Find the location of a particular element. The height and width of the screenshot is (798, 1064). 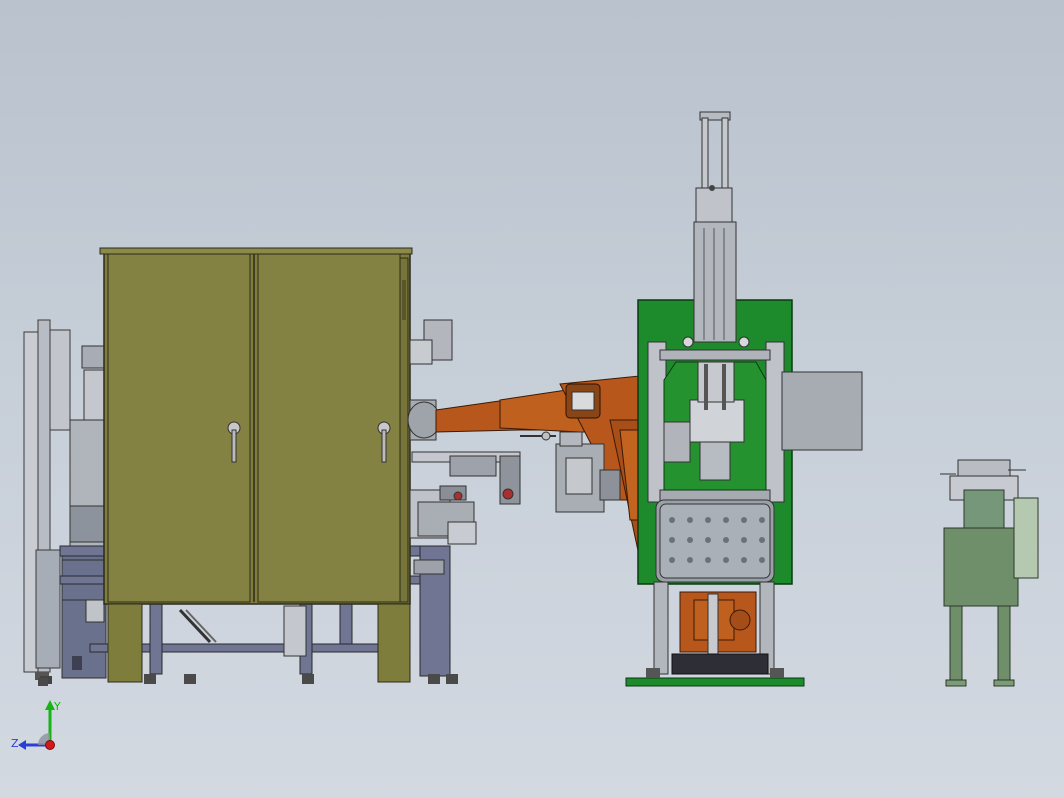

triad-z-label: Z is located at coordinates (15, 743).